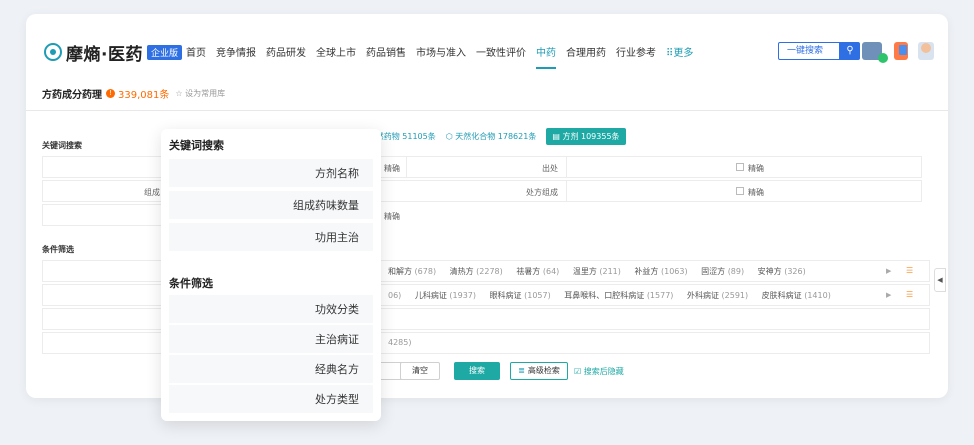 This screenshot has width=974, height=445. Describe the element at coordinates (271, 237) in the screenshot. I see `popup-item-function: 功用主治` at that location.